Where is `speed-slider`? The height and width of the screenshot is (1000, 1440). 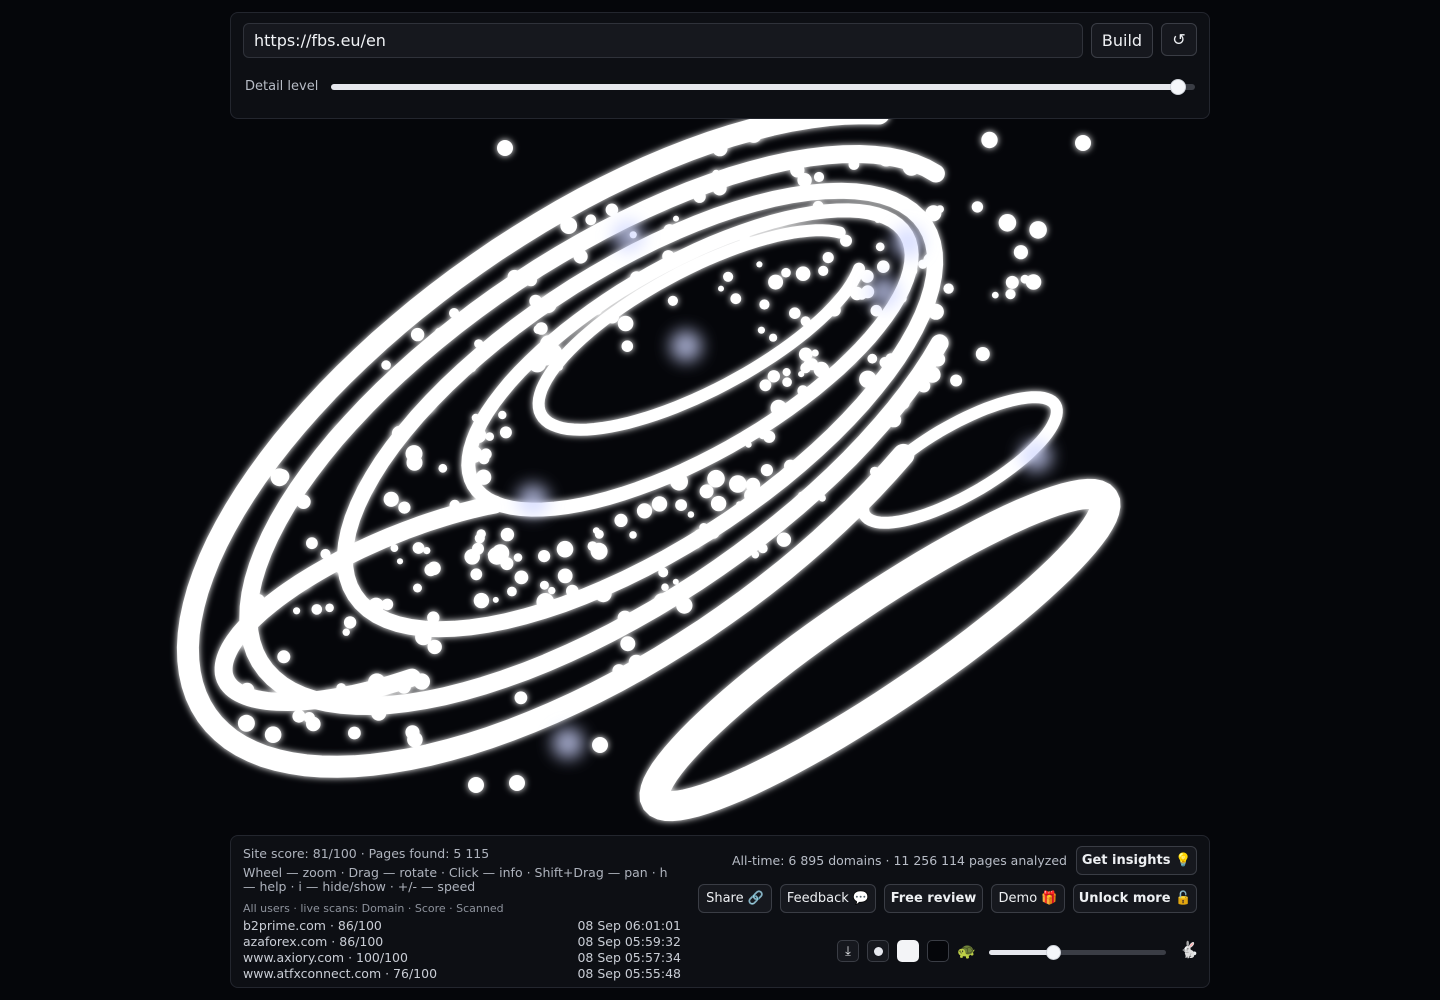 speed-slider is located at coordinates (1077, 952).